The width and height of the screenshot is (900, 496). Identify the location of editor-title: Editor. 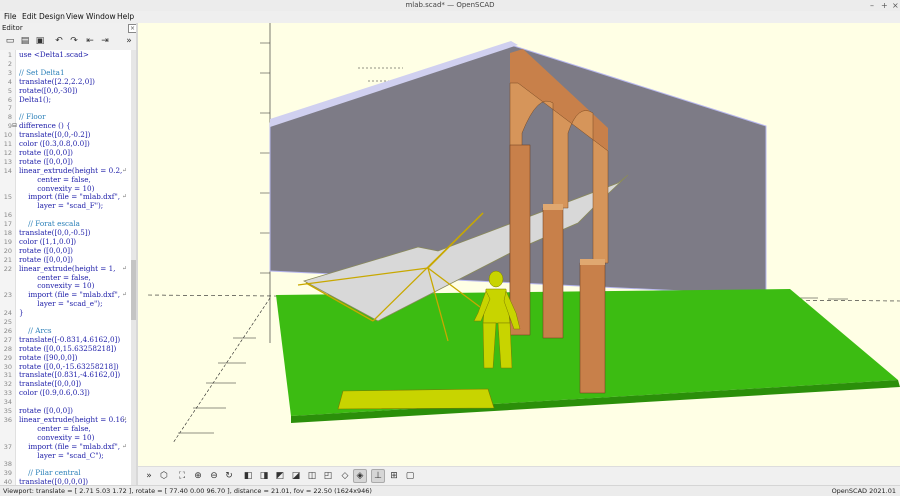
(12, 28).